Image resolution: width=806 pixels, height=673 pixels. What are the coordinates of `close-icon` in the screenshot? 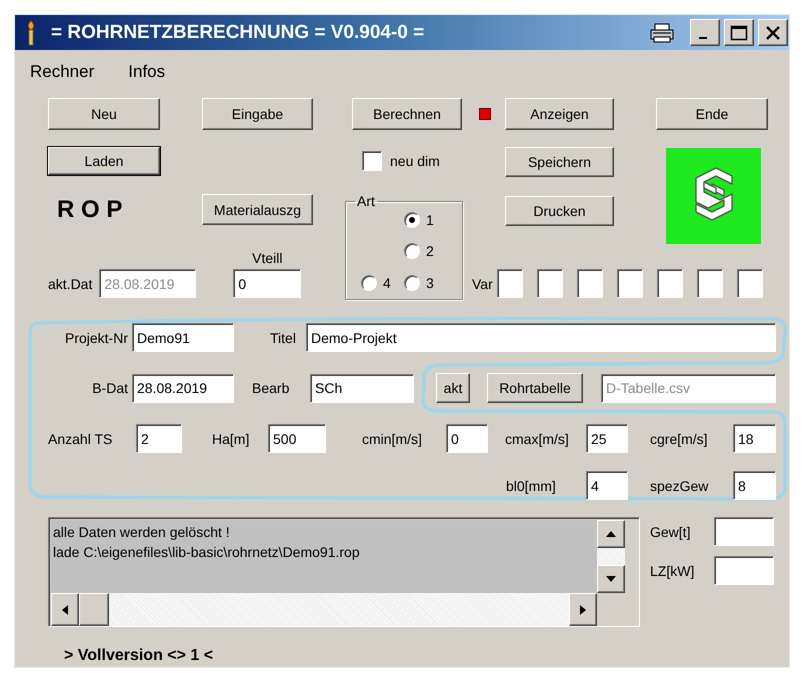 It's located at (773, 32).